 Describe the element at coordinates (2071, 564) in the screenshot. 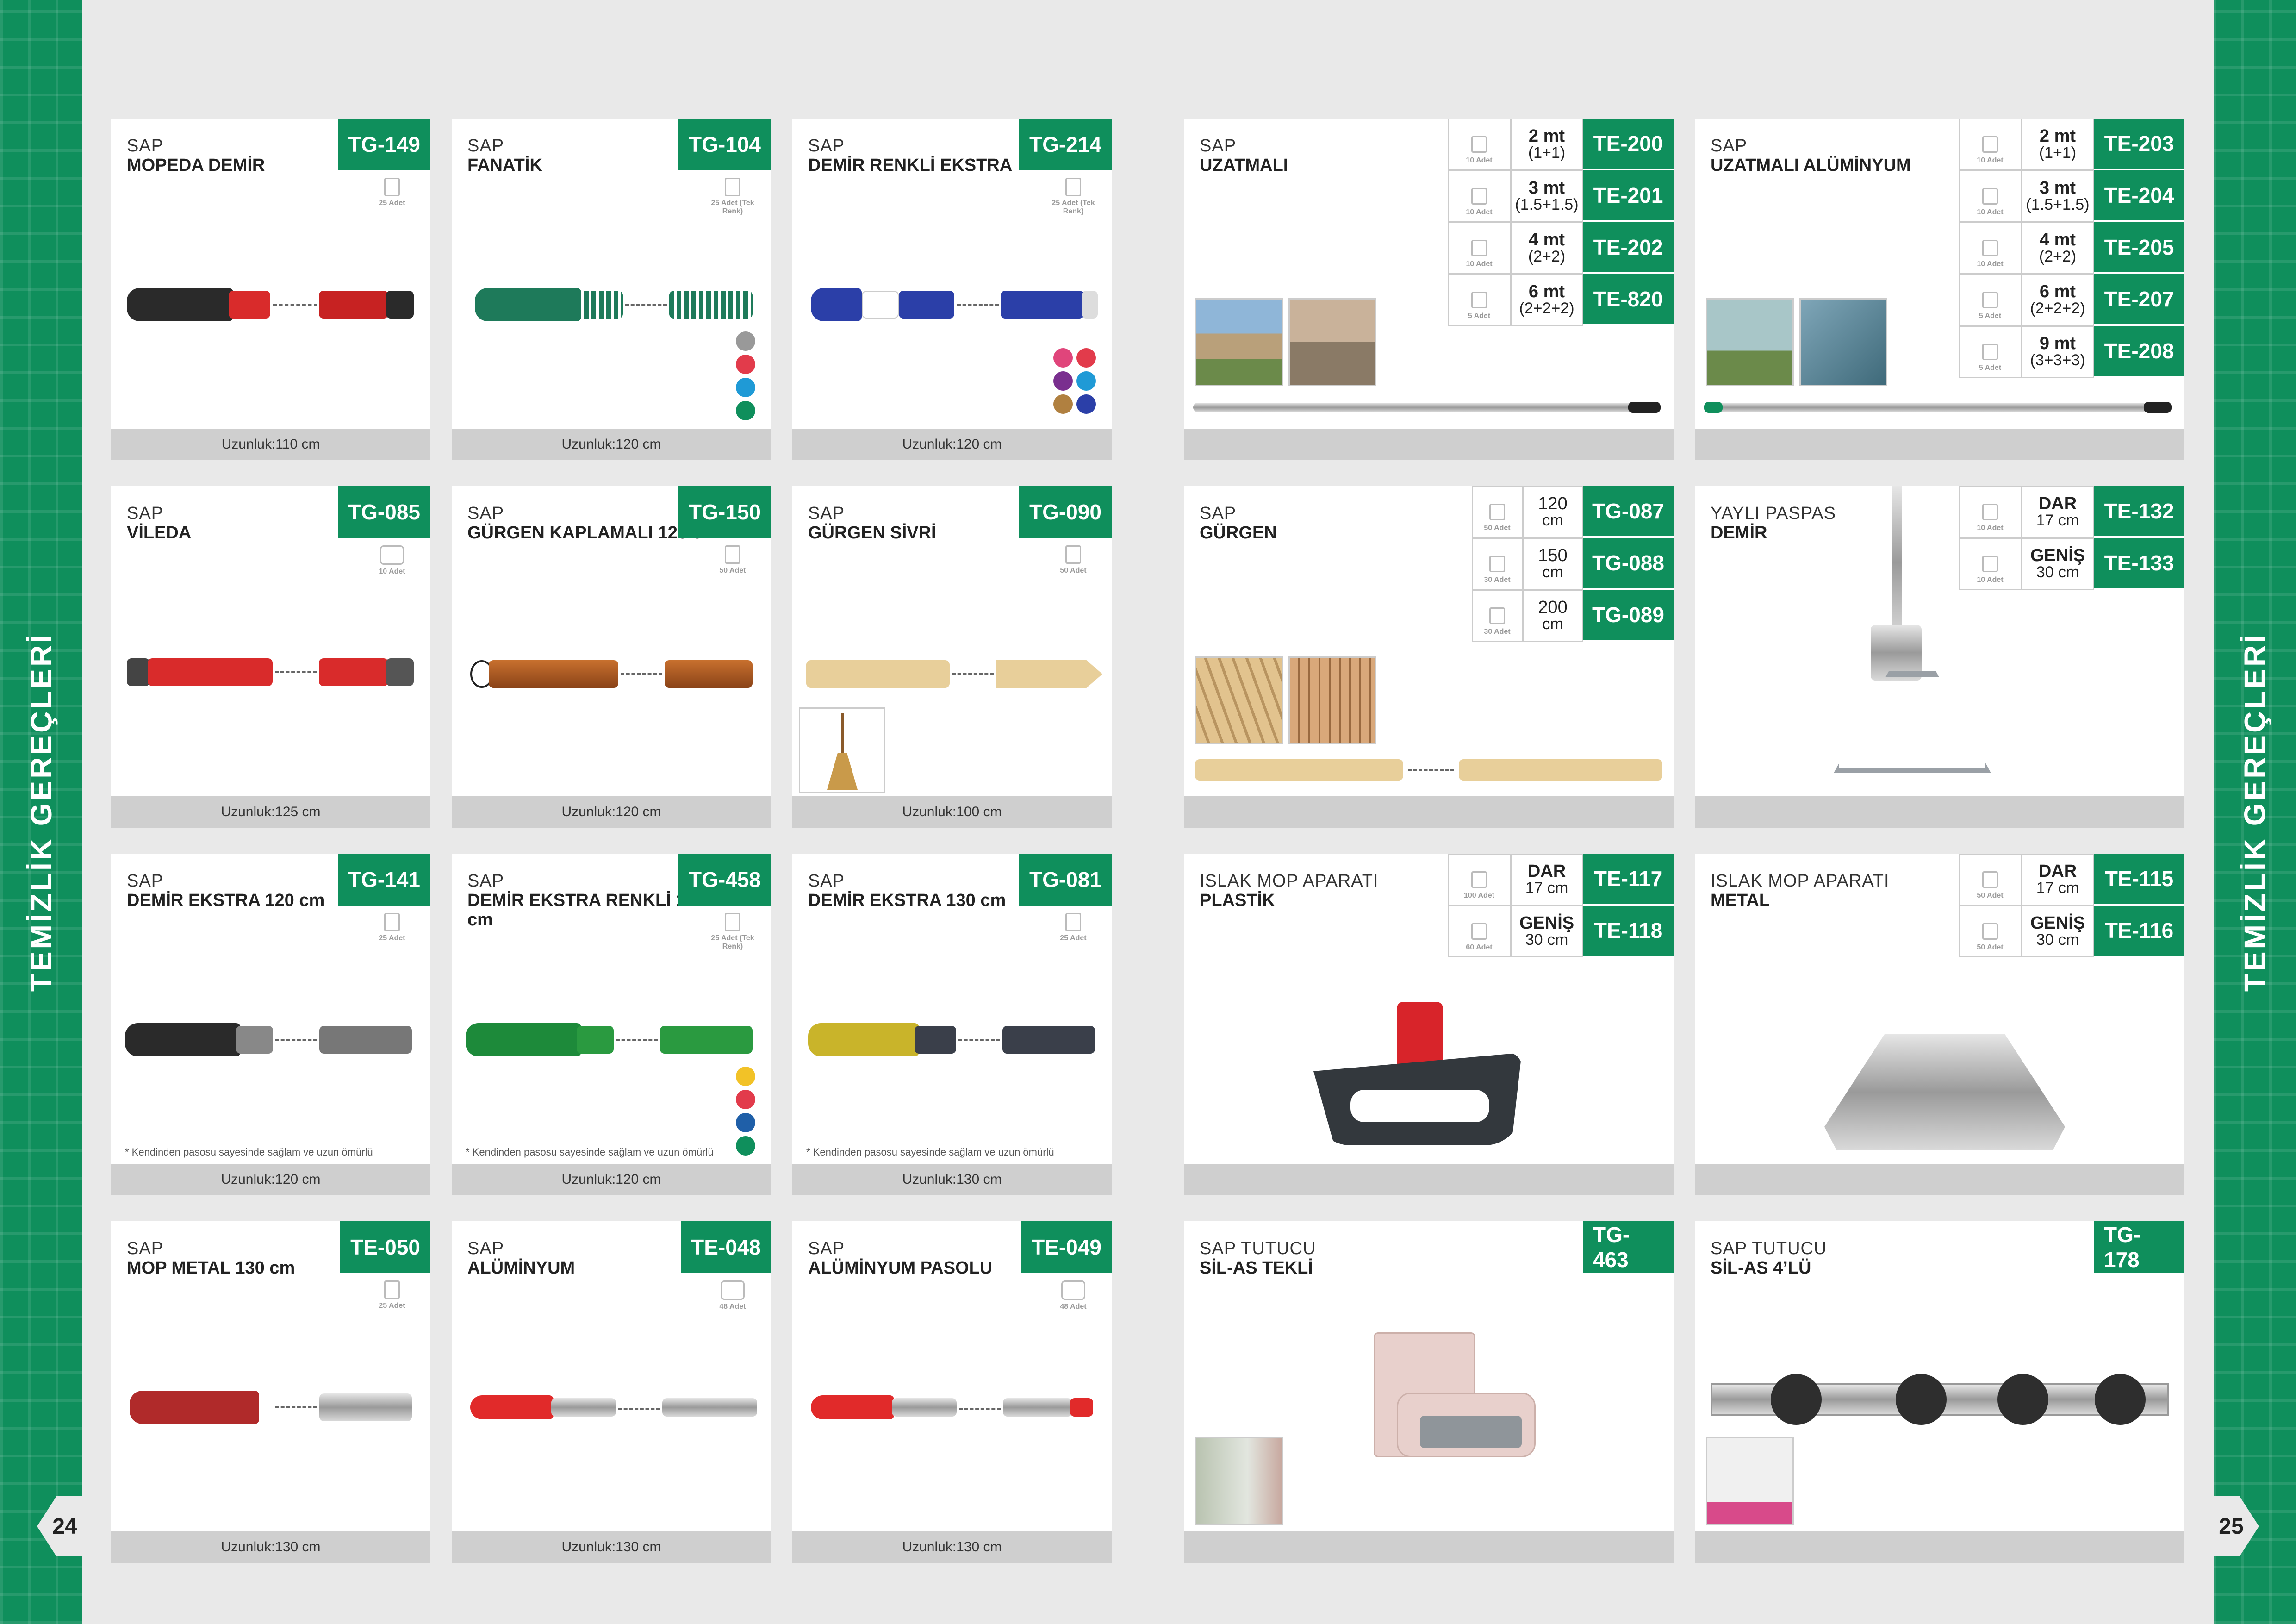

I see `variant-row: 10 Adet GENİŞ 30 cm TE-133` at that location.